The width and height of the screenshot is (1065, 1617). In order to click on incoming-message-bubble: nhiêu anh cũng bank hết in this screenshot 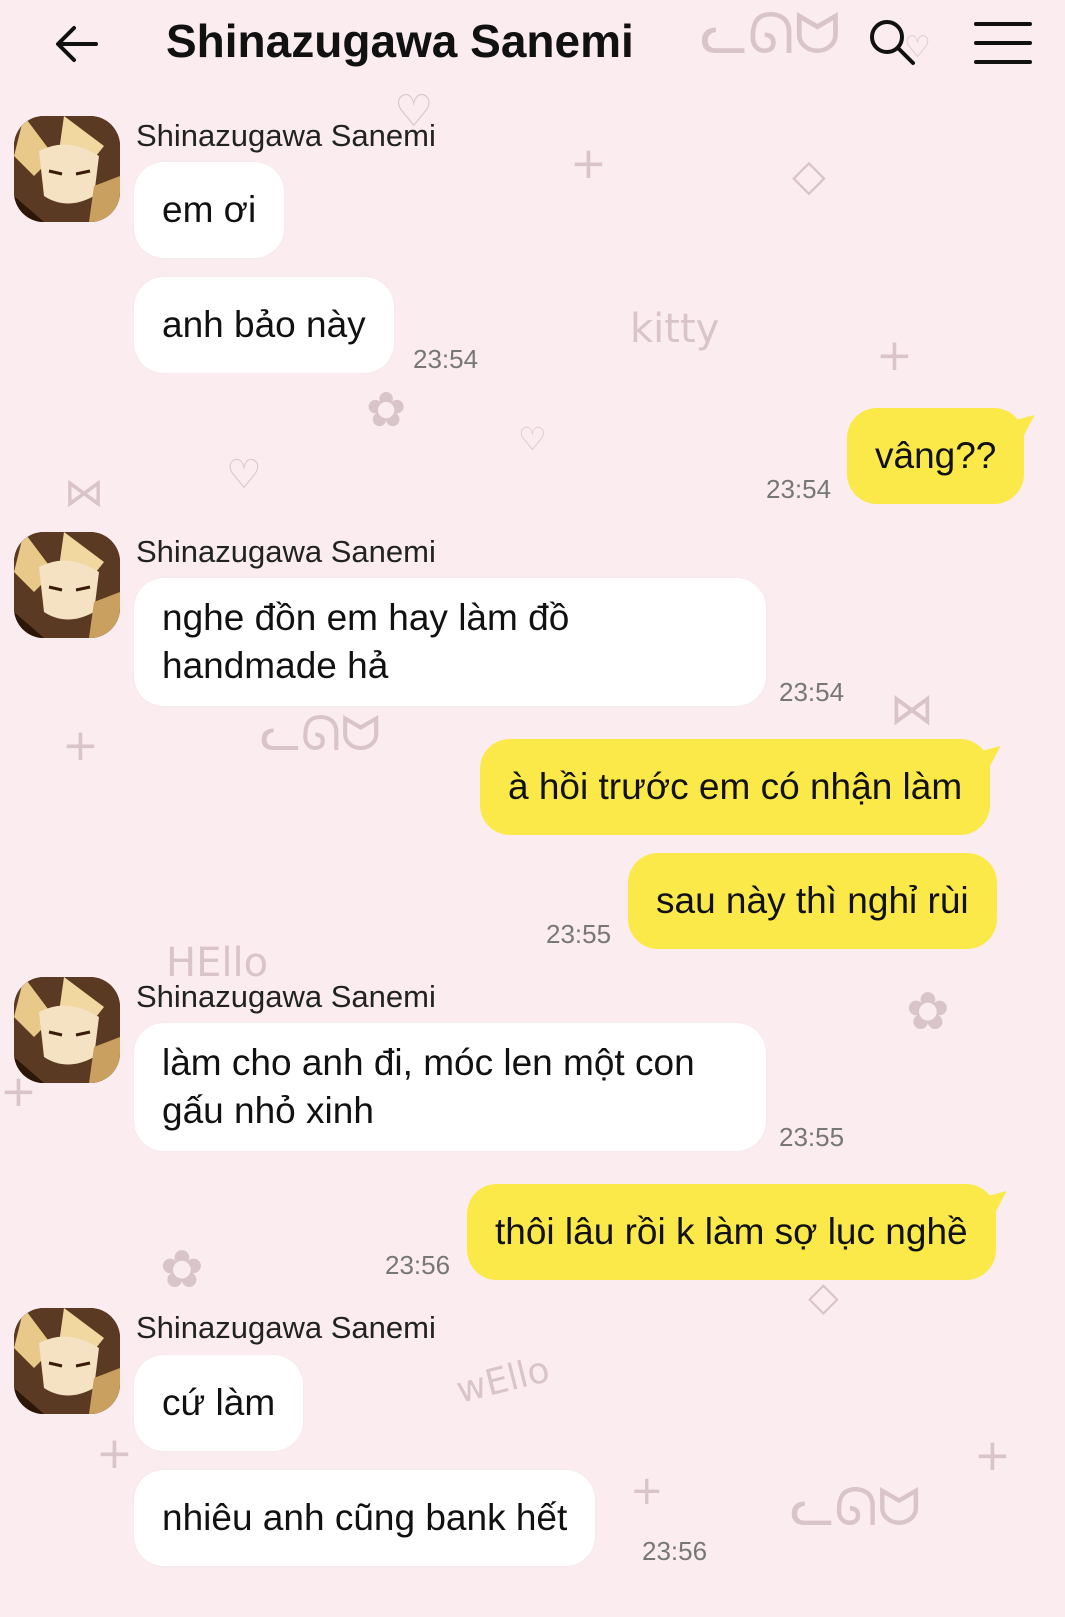, I will do `click(365, 1518)`.